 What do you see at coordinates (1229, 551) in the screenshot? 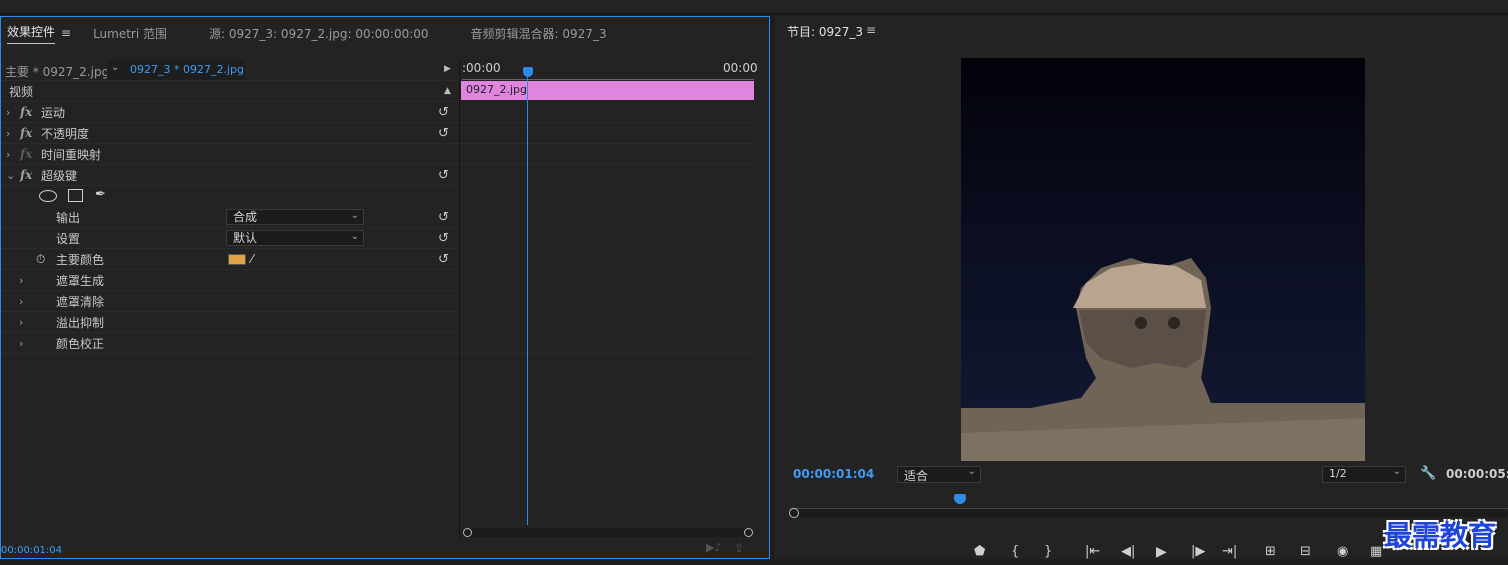
I see `go-to-out-icon: ⇥|` at bounding box center [1229, 551].